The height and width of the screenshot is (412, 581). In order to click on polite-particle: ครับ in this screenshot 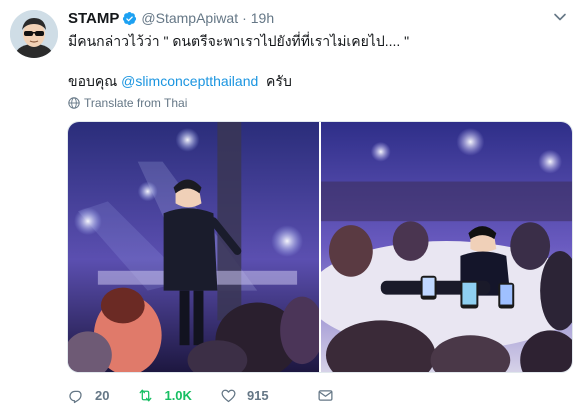, I will do `click(275, 81)`.